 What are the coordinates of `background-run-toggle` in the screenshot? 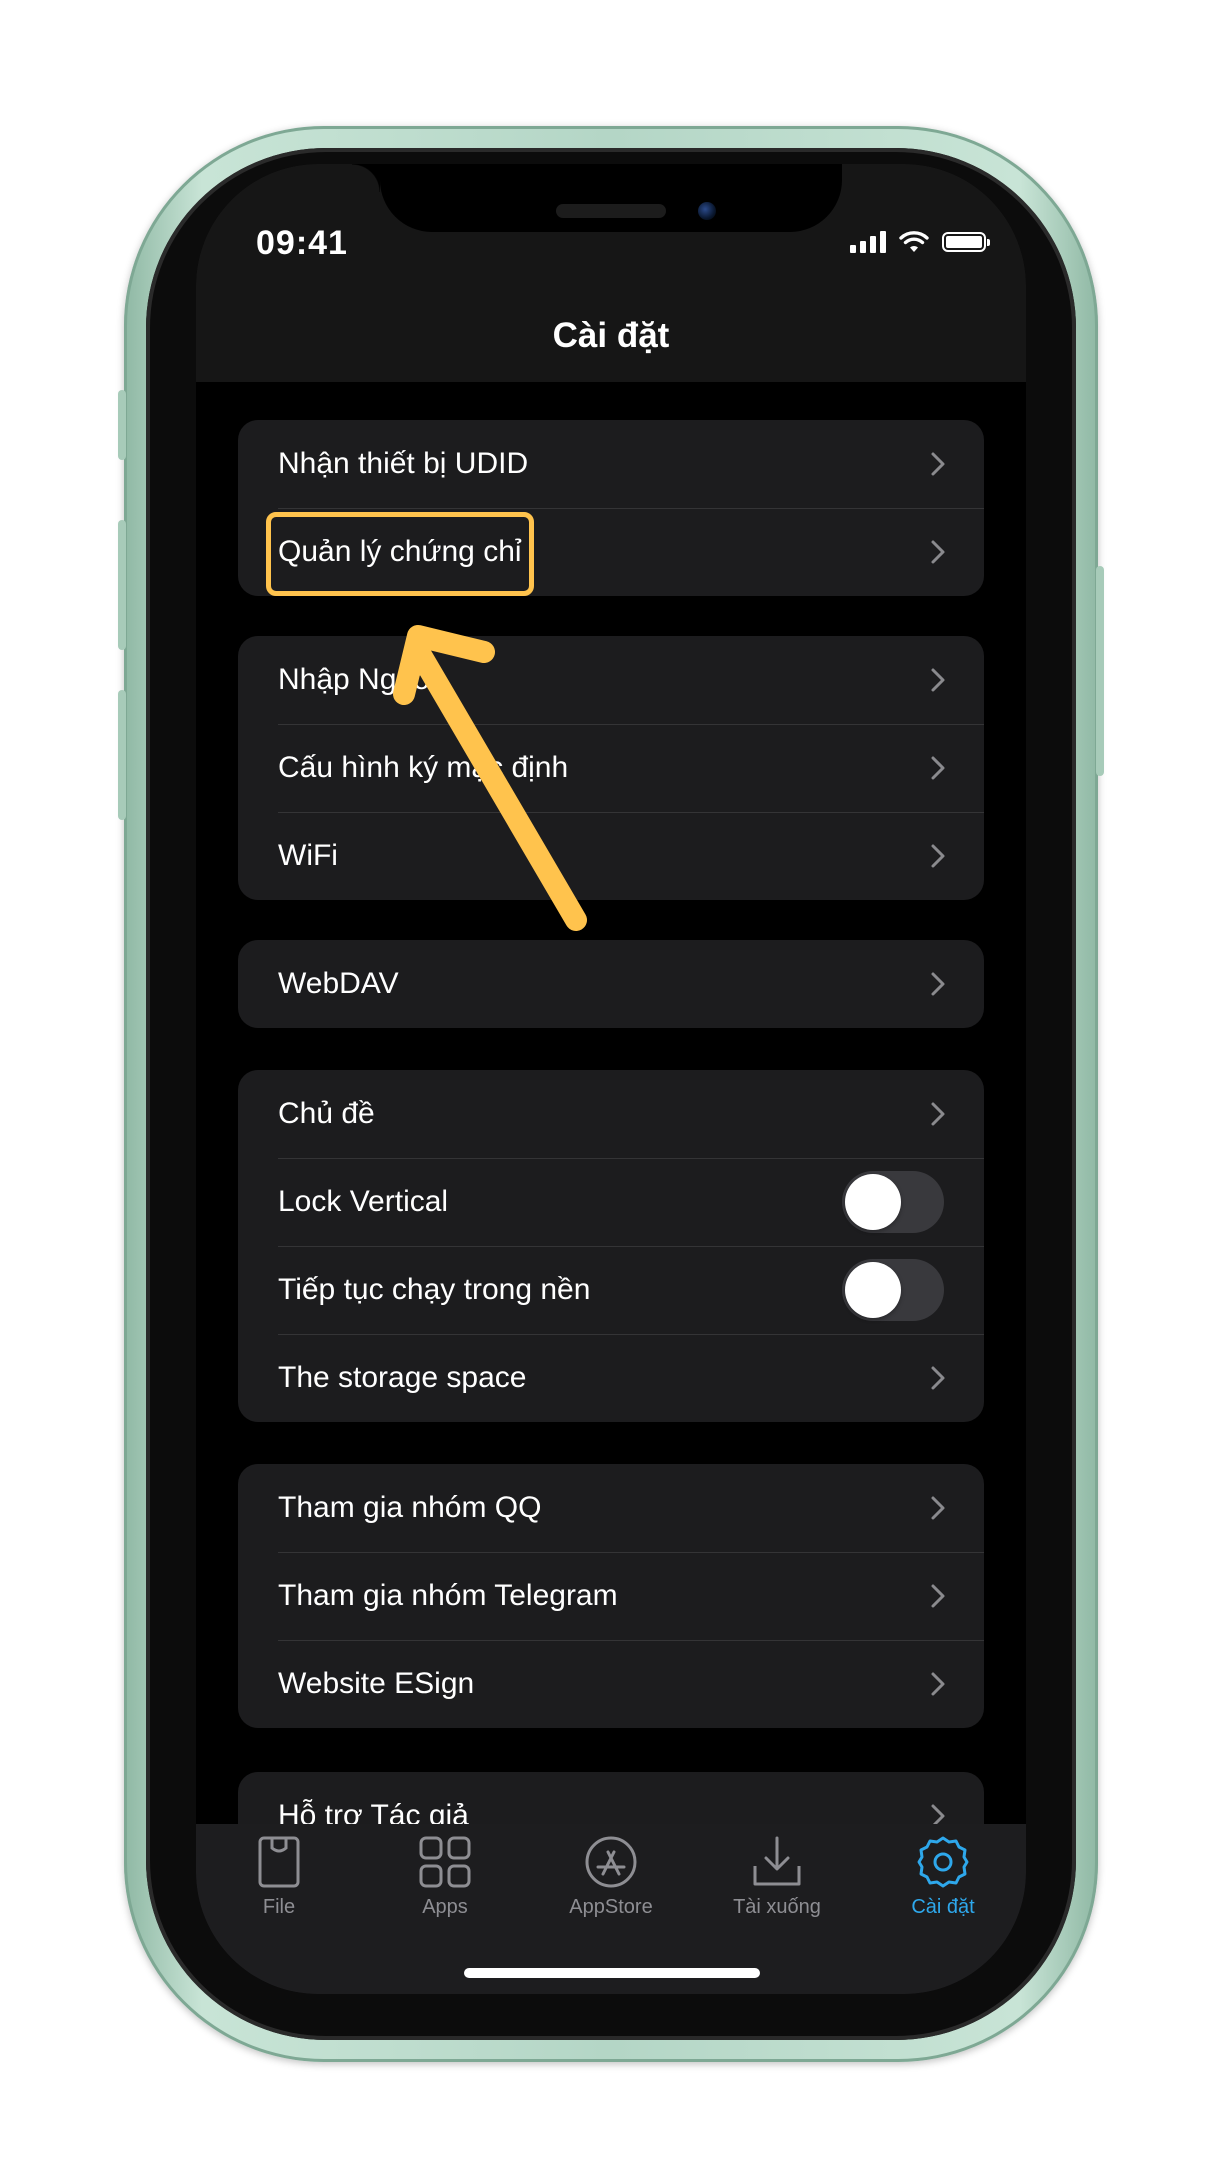 It's located at (893, 1290).